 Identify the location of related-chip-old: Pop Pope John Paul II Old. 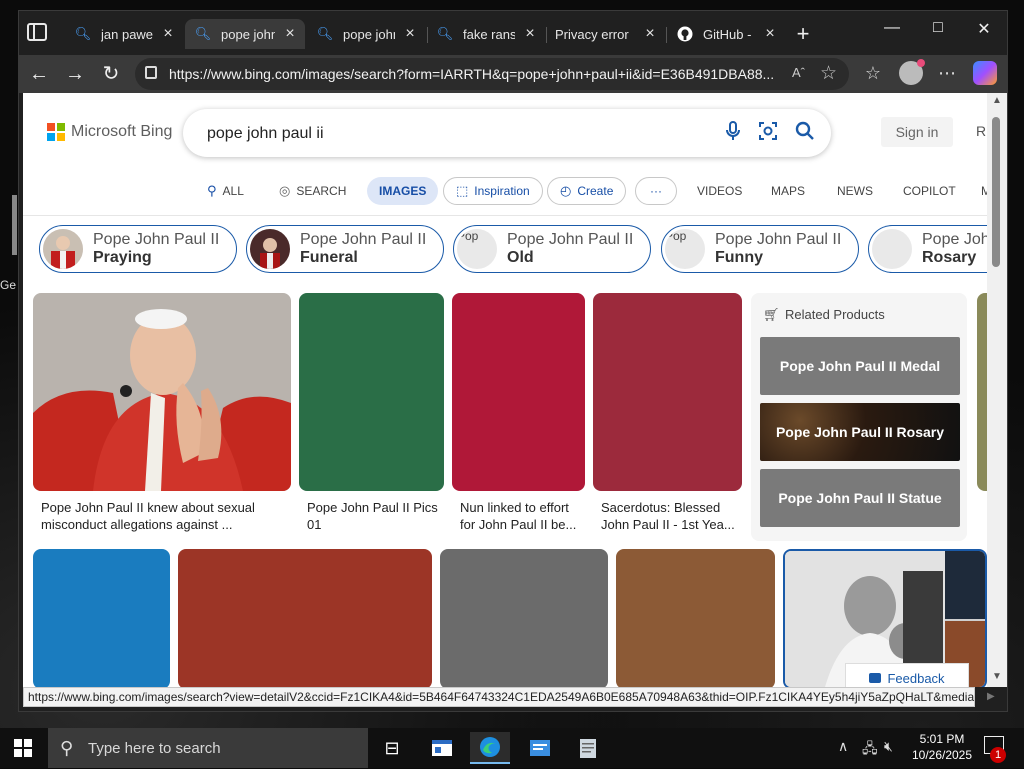
(552, 249).